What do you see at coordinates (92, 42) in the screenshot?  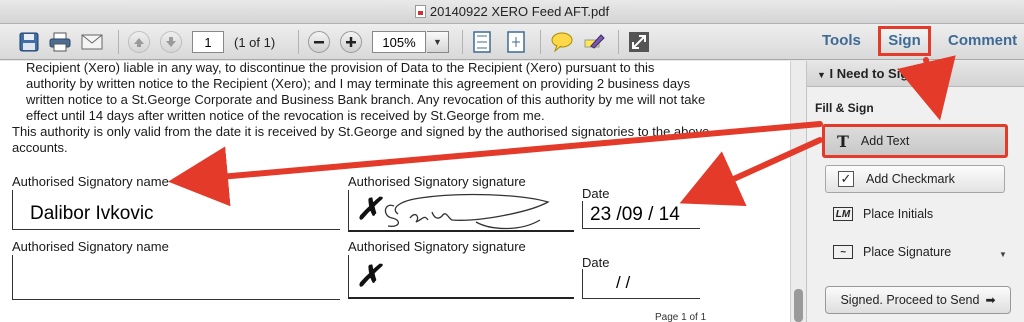 I see `envelope-icon` at bounding box center [92, 42].